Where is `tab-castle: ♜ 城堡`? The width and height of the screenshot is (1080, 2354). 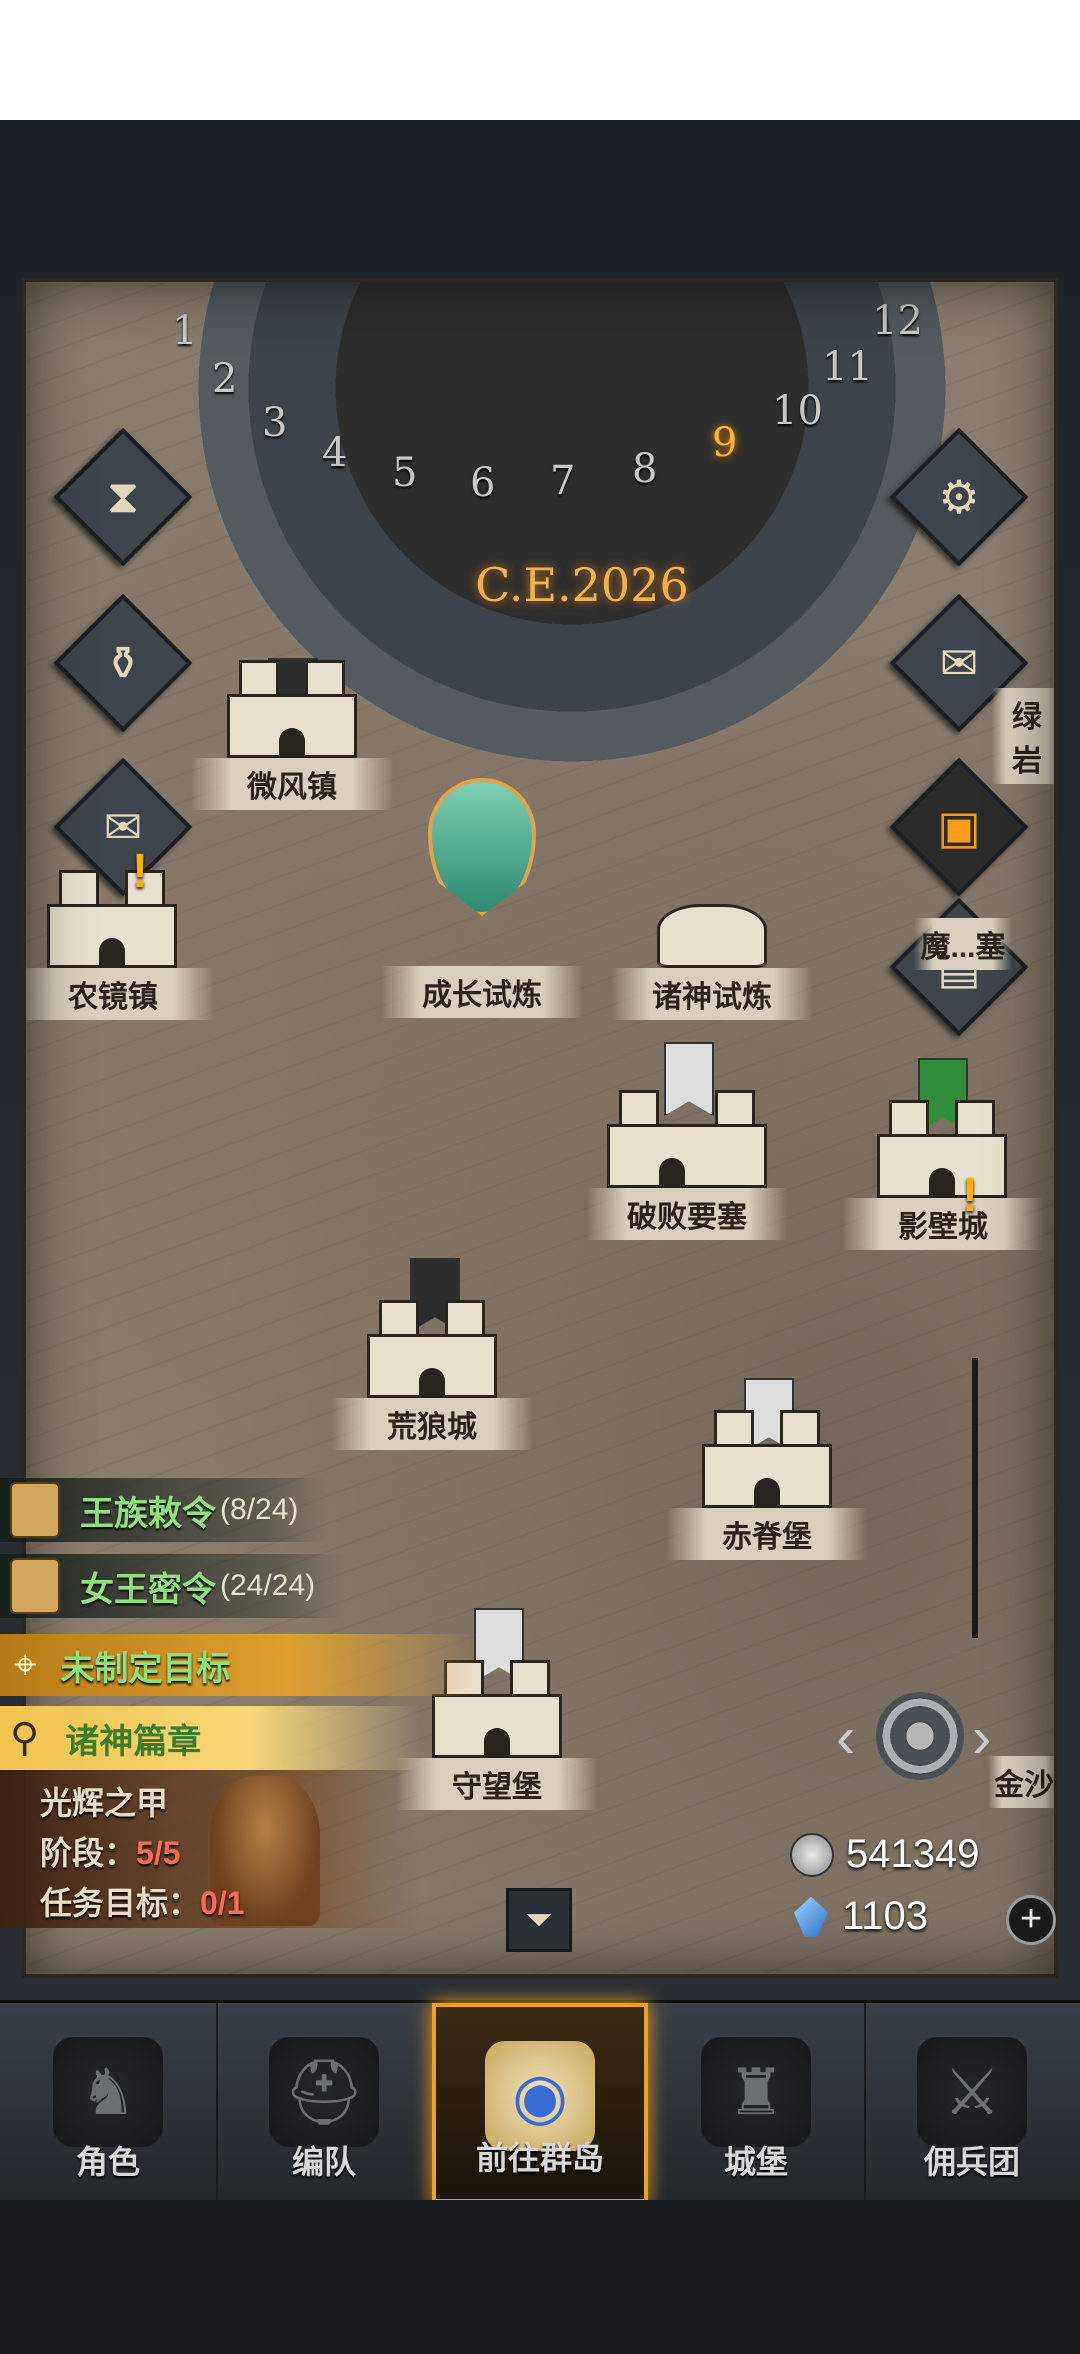
tab-castle: ♜ 城堡 is located at coordinates (757, 2103).